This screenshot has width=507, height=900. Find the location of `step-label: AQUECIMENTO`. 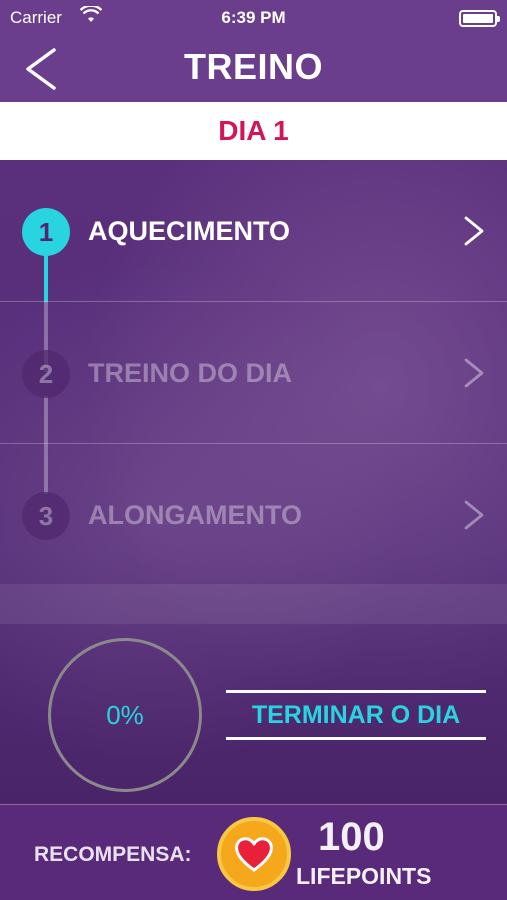

step-label: AQUECIMENTO is located at coordinates (189, 231).